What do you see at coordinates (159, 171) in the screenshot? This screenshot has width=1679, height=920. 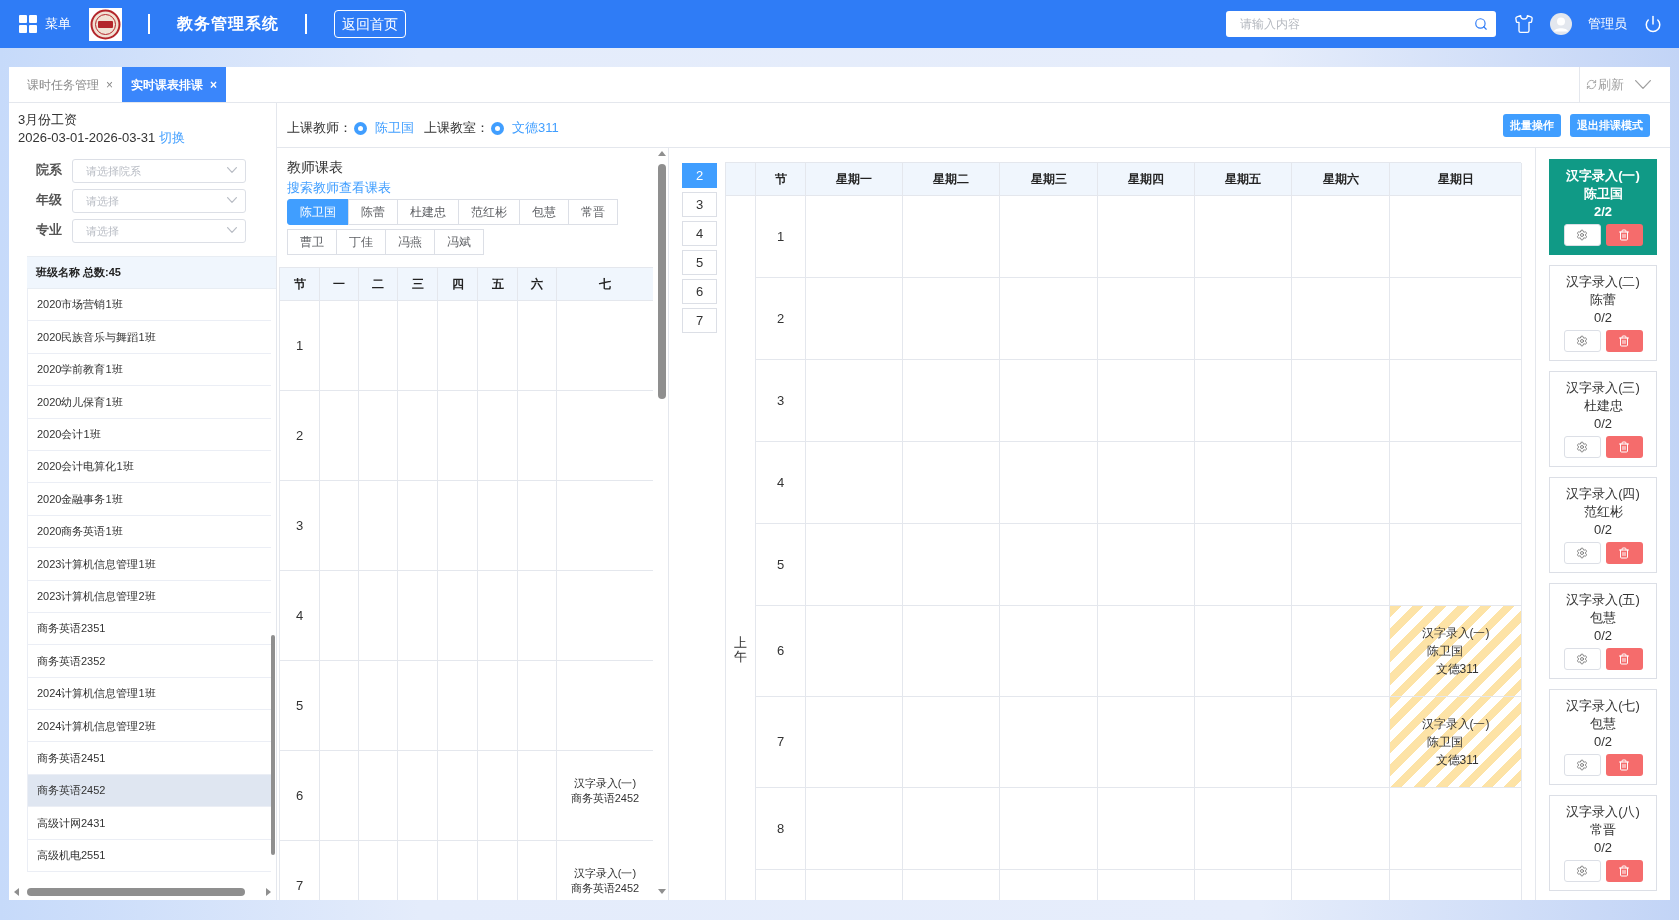 I see `select-field: 请选择院系` at bounding box center [159, 171].